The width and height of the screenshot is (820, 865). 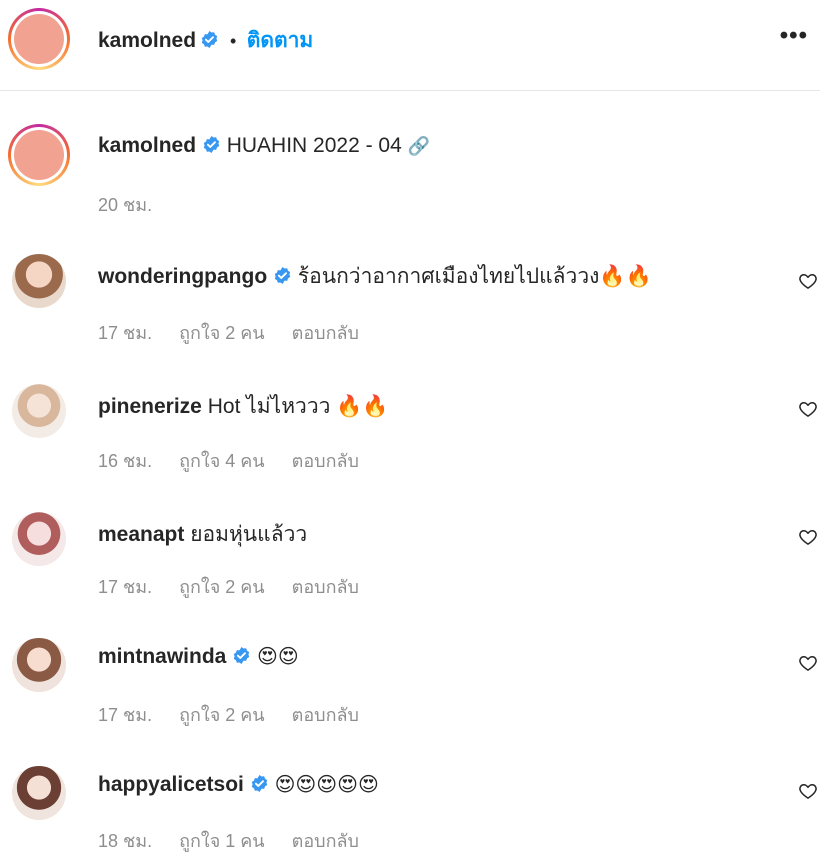 I want to click on caption-text: HUAHIN 2022 - 04, so click(x=314, y=145).